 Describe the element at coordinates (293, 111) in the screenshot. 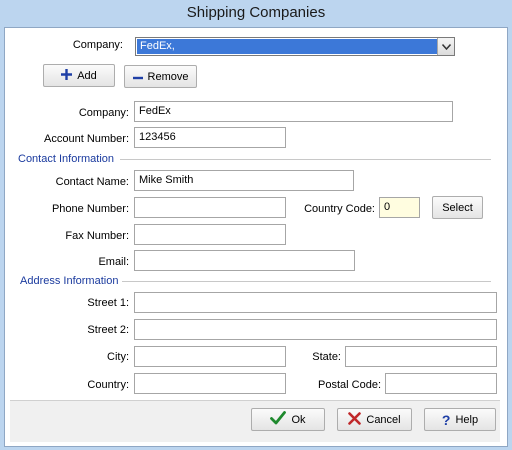

I see `company-field: FedEx` at that location.